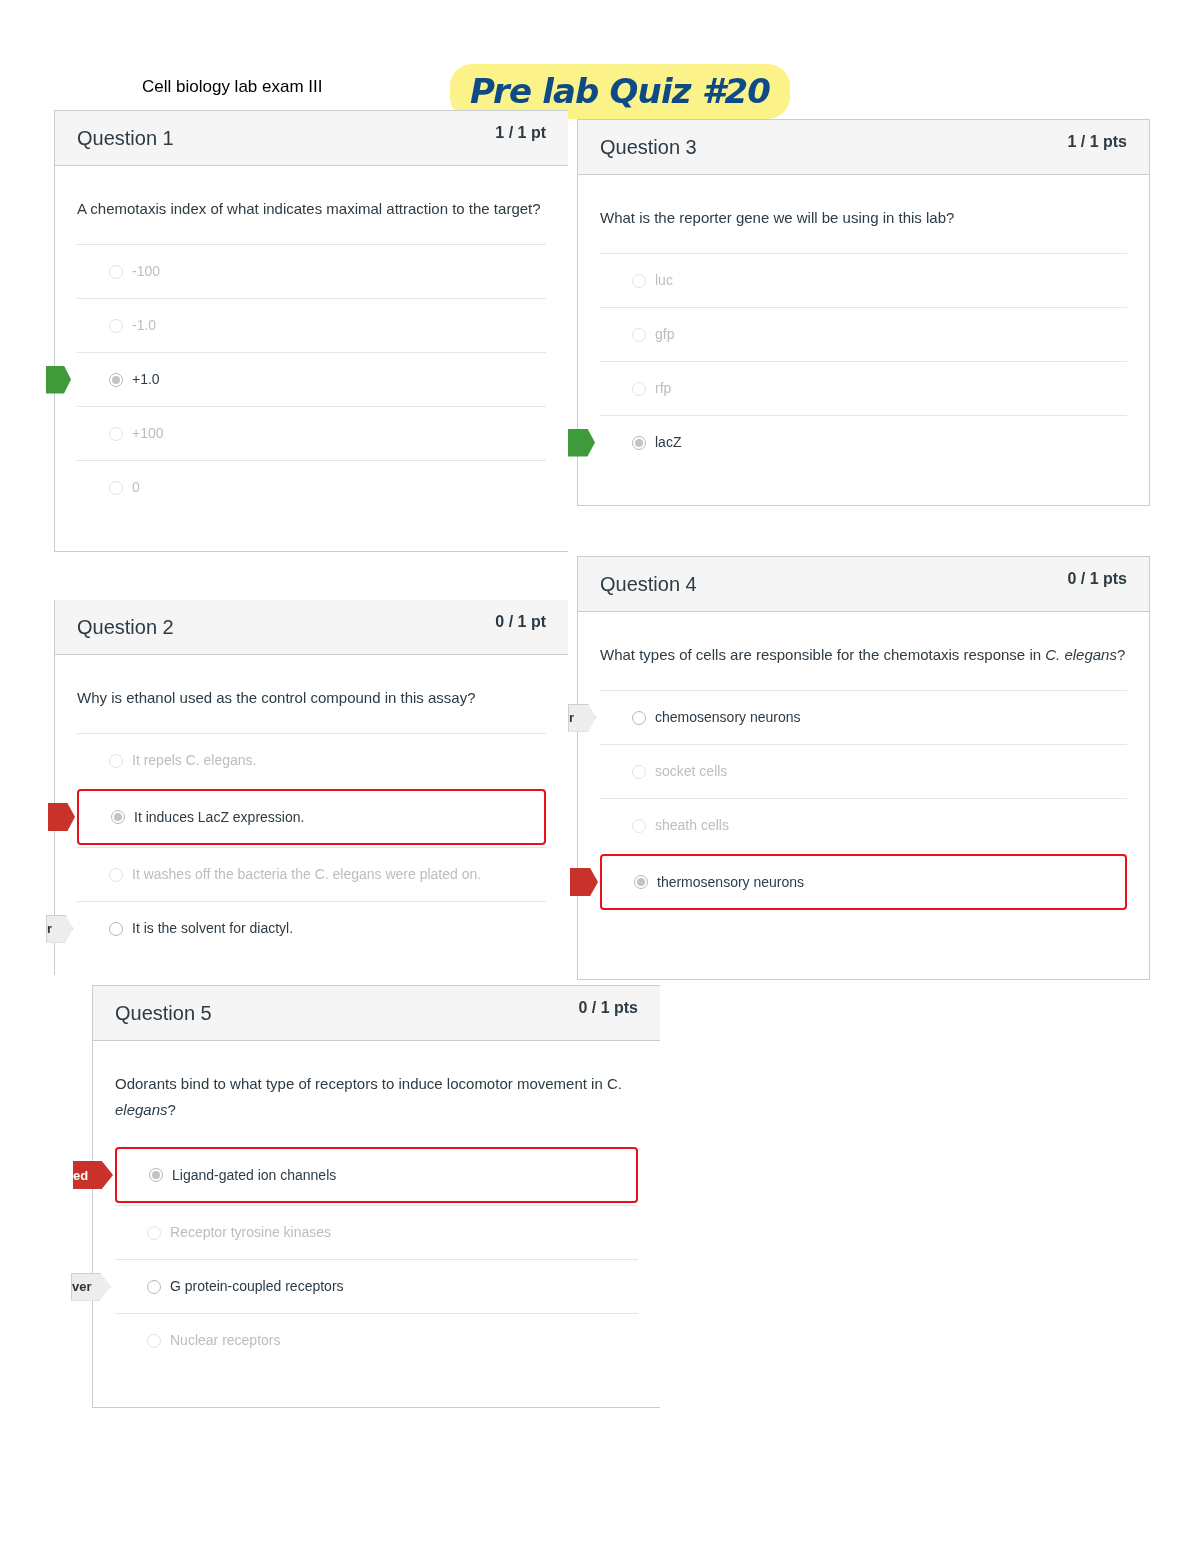 The width and height of the screenshot is (1200, 1553). What do you see at coordinates (648, 147) in the screenshot?
I see `question-title: Question 3` at bounding box center [648, 147].